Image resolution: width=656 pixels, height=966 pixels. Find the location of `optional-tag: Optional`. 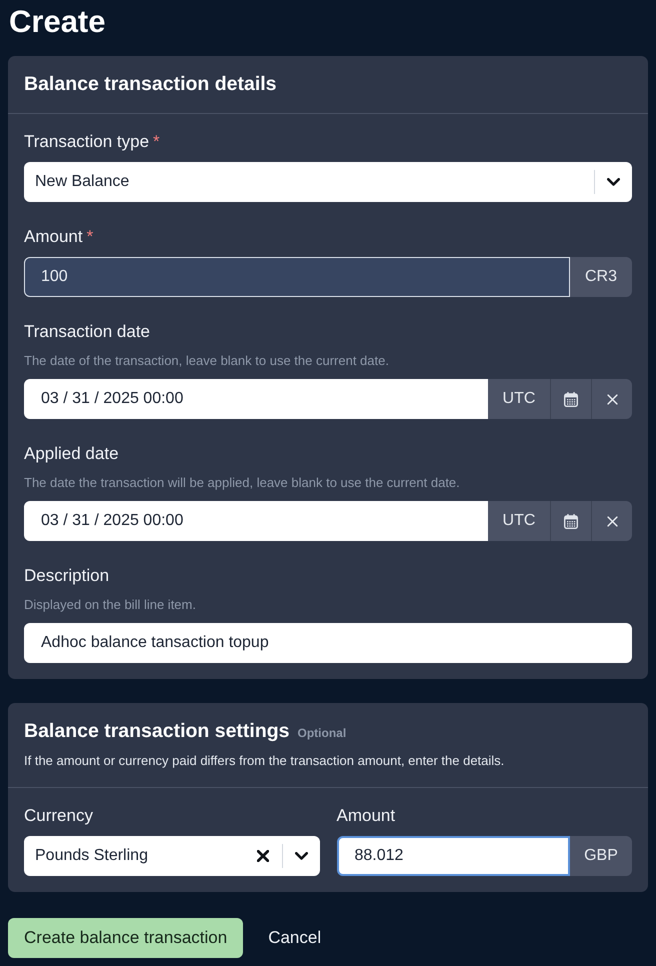

optional-tag: Optional is located at coordinates (322, 733).